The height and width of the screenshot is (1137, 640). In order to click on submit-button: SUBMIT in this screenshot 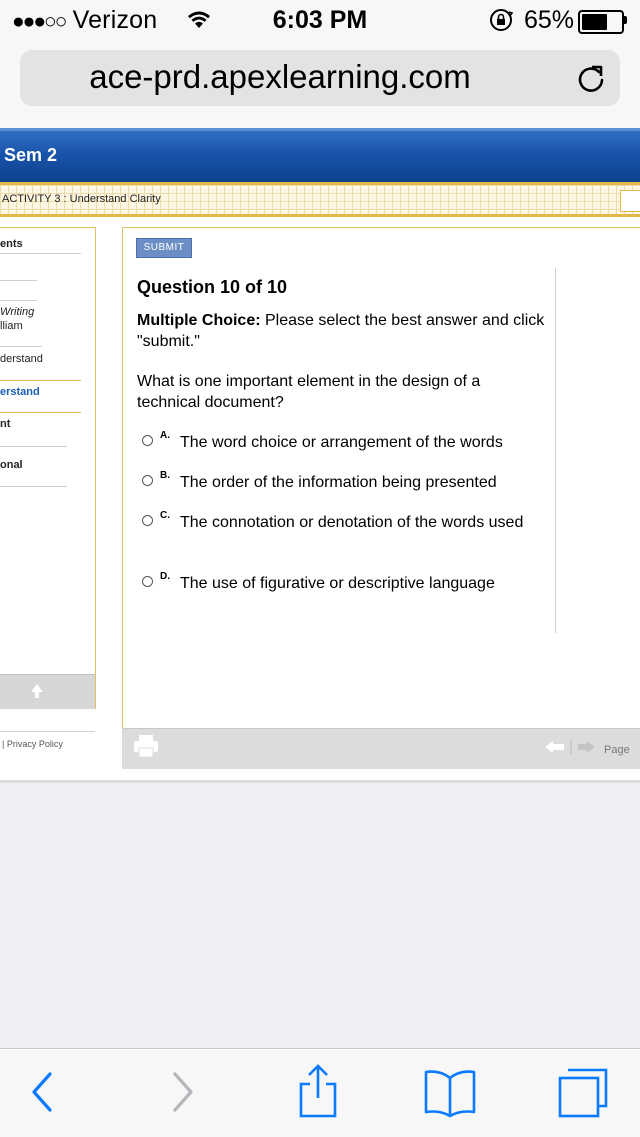, I will do `click(164, 248)`.